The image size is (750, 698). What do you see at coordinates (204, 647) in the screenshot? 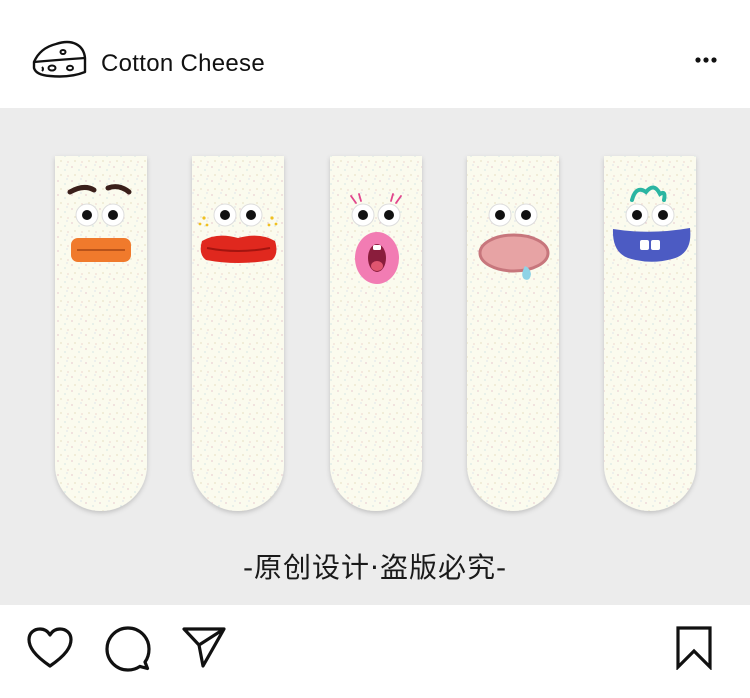
I see `send-icon` at bounding box center [204, 647].